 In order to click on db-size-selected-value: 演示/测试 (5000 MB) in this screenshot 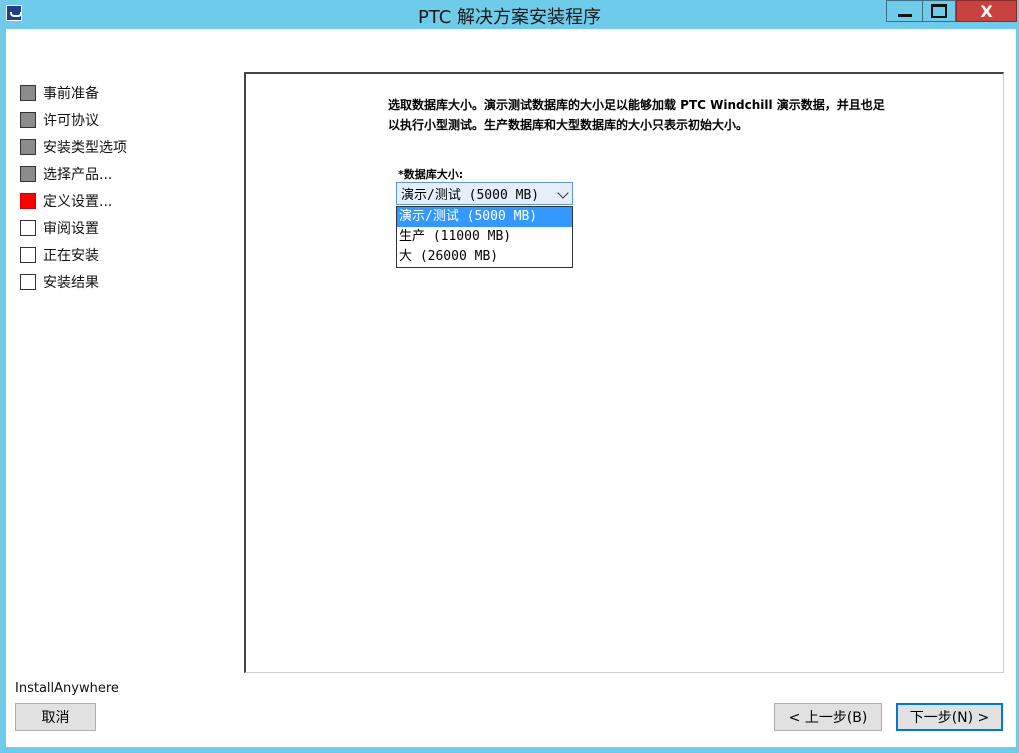, I will do `click(470, 195)`.